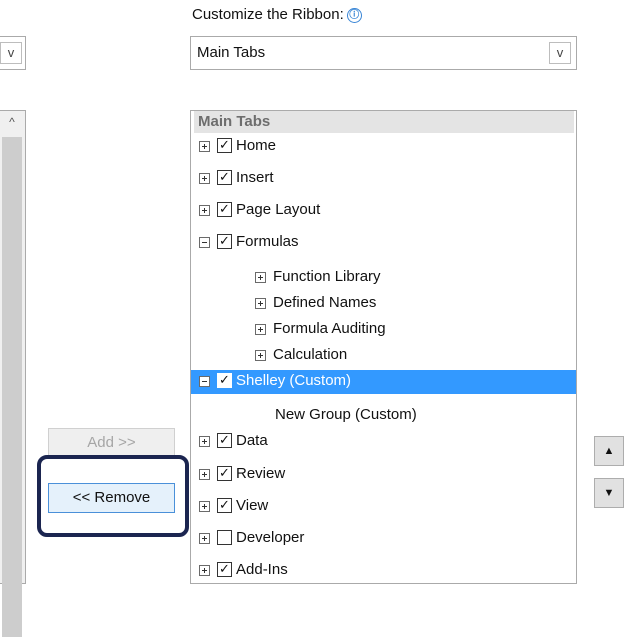  I want to click on tree-item-label: Formula Auditing, so click(329, 328).